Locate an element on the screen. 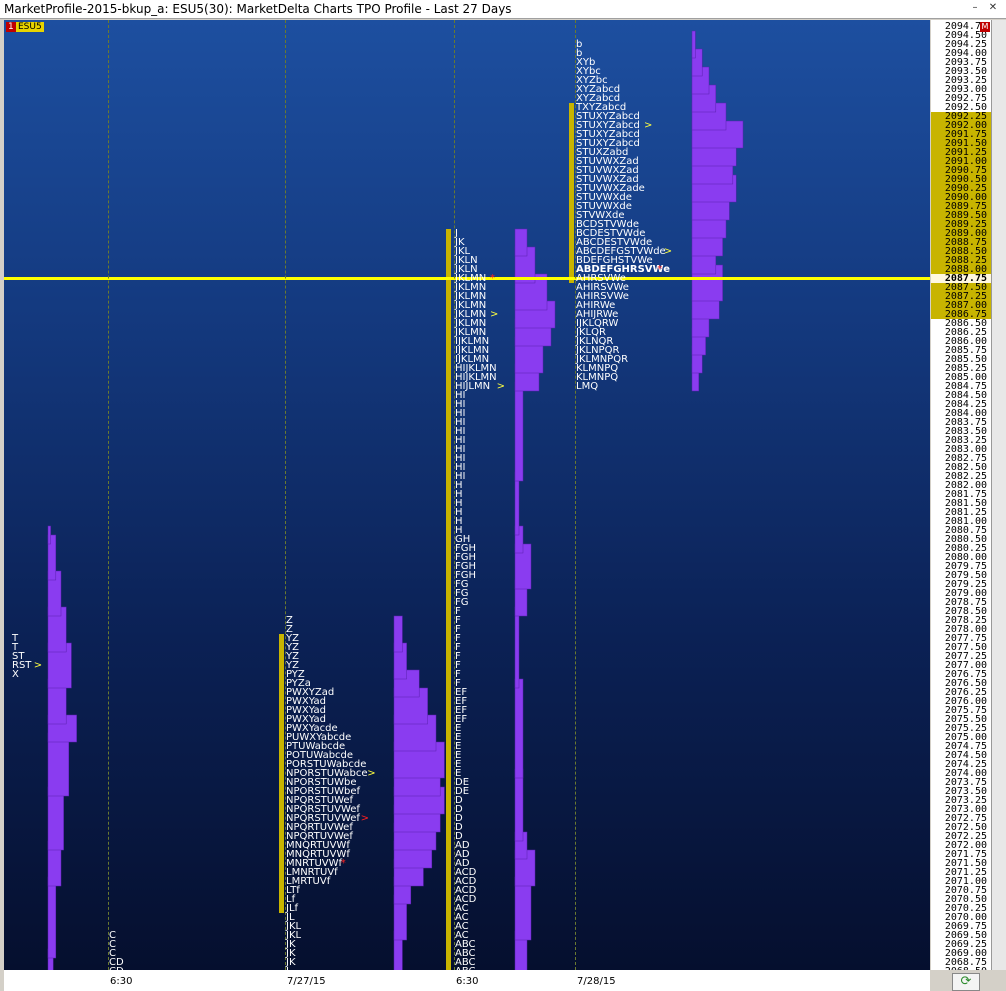  x-label-3: 7/28/15 is located at coordinates (596, 981).